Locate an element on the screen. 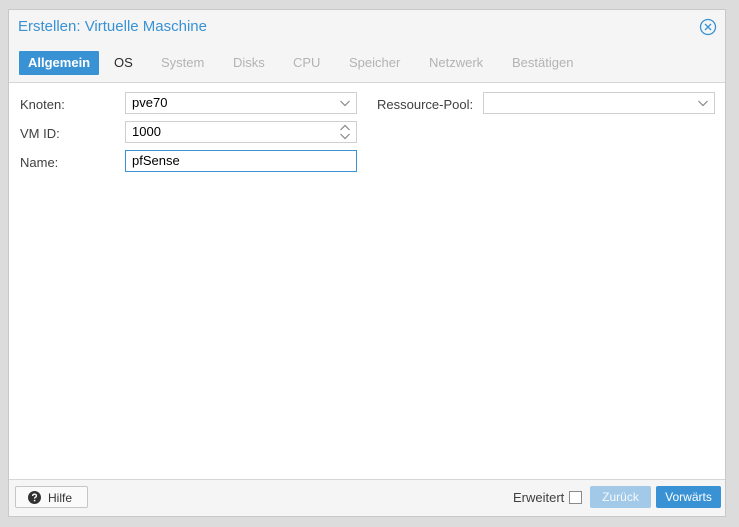 The height and width of the screenshot is (527, 739). close-icon is located at coordinates (708, 27).